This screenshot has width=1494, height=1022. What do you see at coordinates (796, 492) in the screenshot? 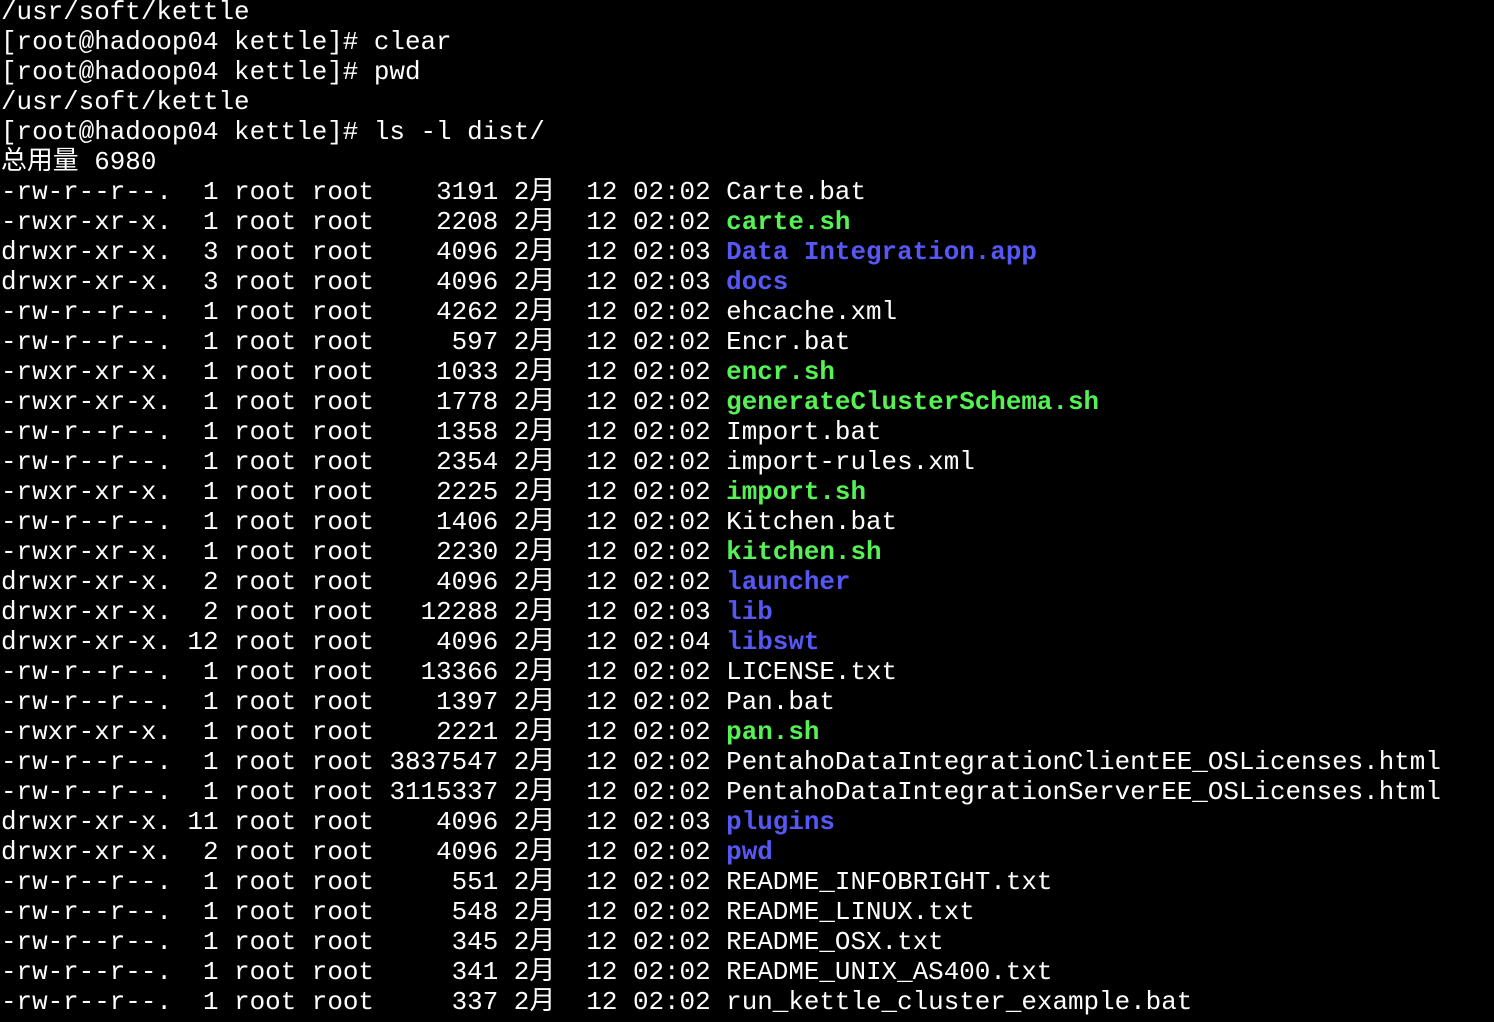
I see `executable-name: import.sh` at bounding box center [796, 492].